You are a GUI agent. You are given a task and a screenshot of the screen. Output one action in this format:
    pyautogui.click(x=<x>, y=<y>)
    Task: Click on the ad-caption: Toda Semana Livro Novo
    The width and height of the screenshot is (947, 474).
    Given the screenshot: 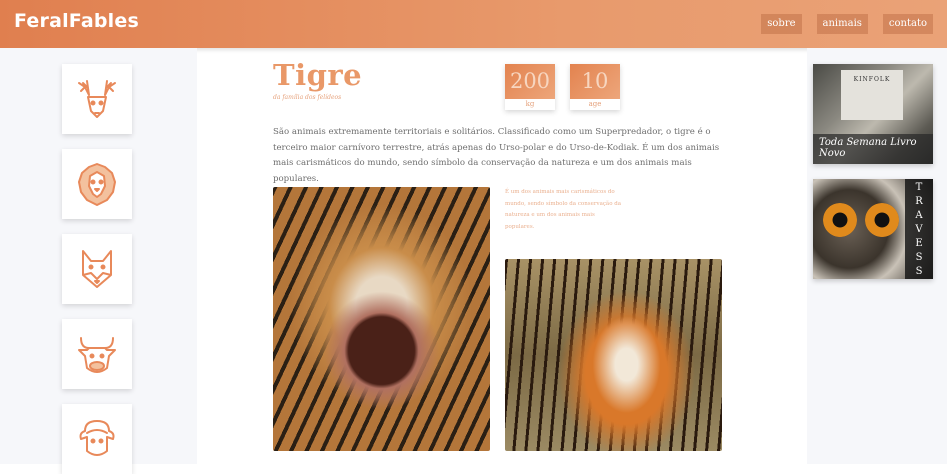 What is the action you would take?
    pyautogui.click(x=873, y=149)
    